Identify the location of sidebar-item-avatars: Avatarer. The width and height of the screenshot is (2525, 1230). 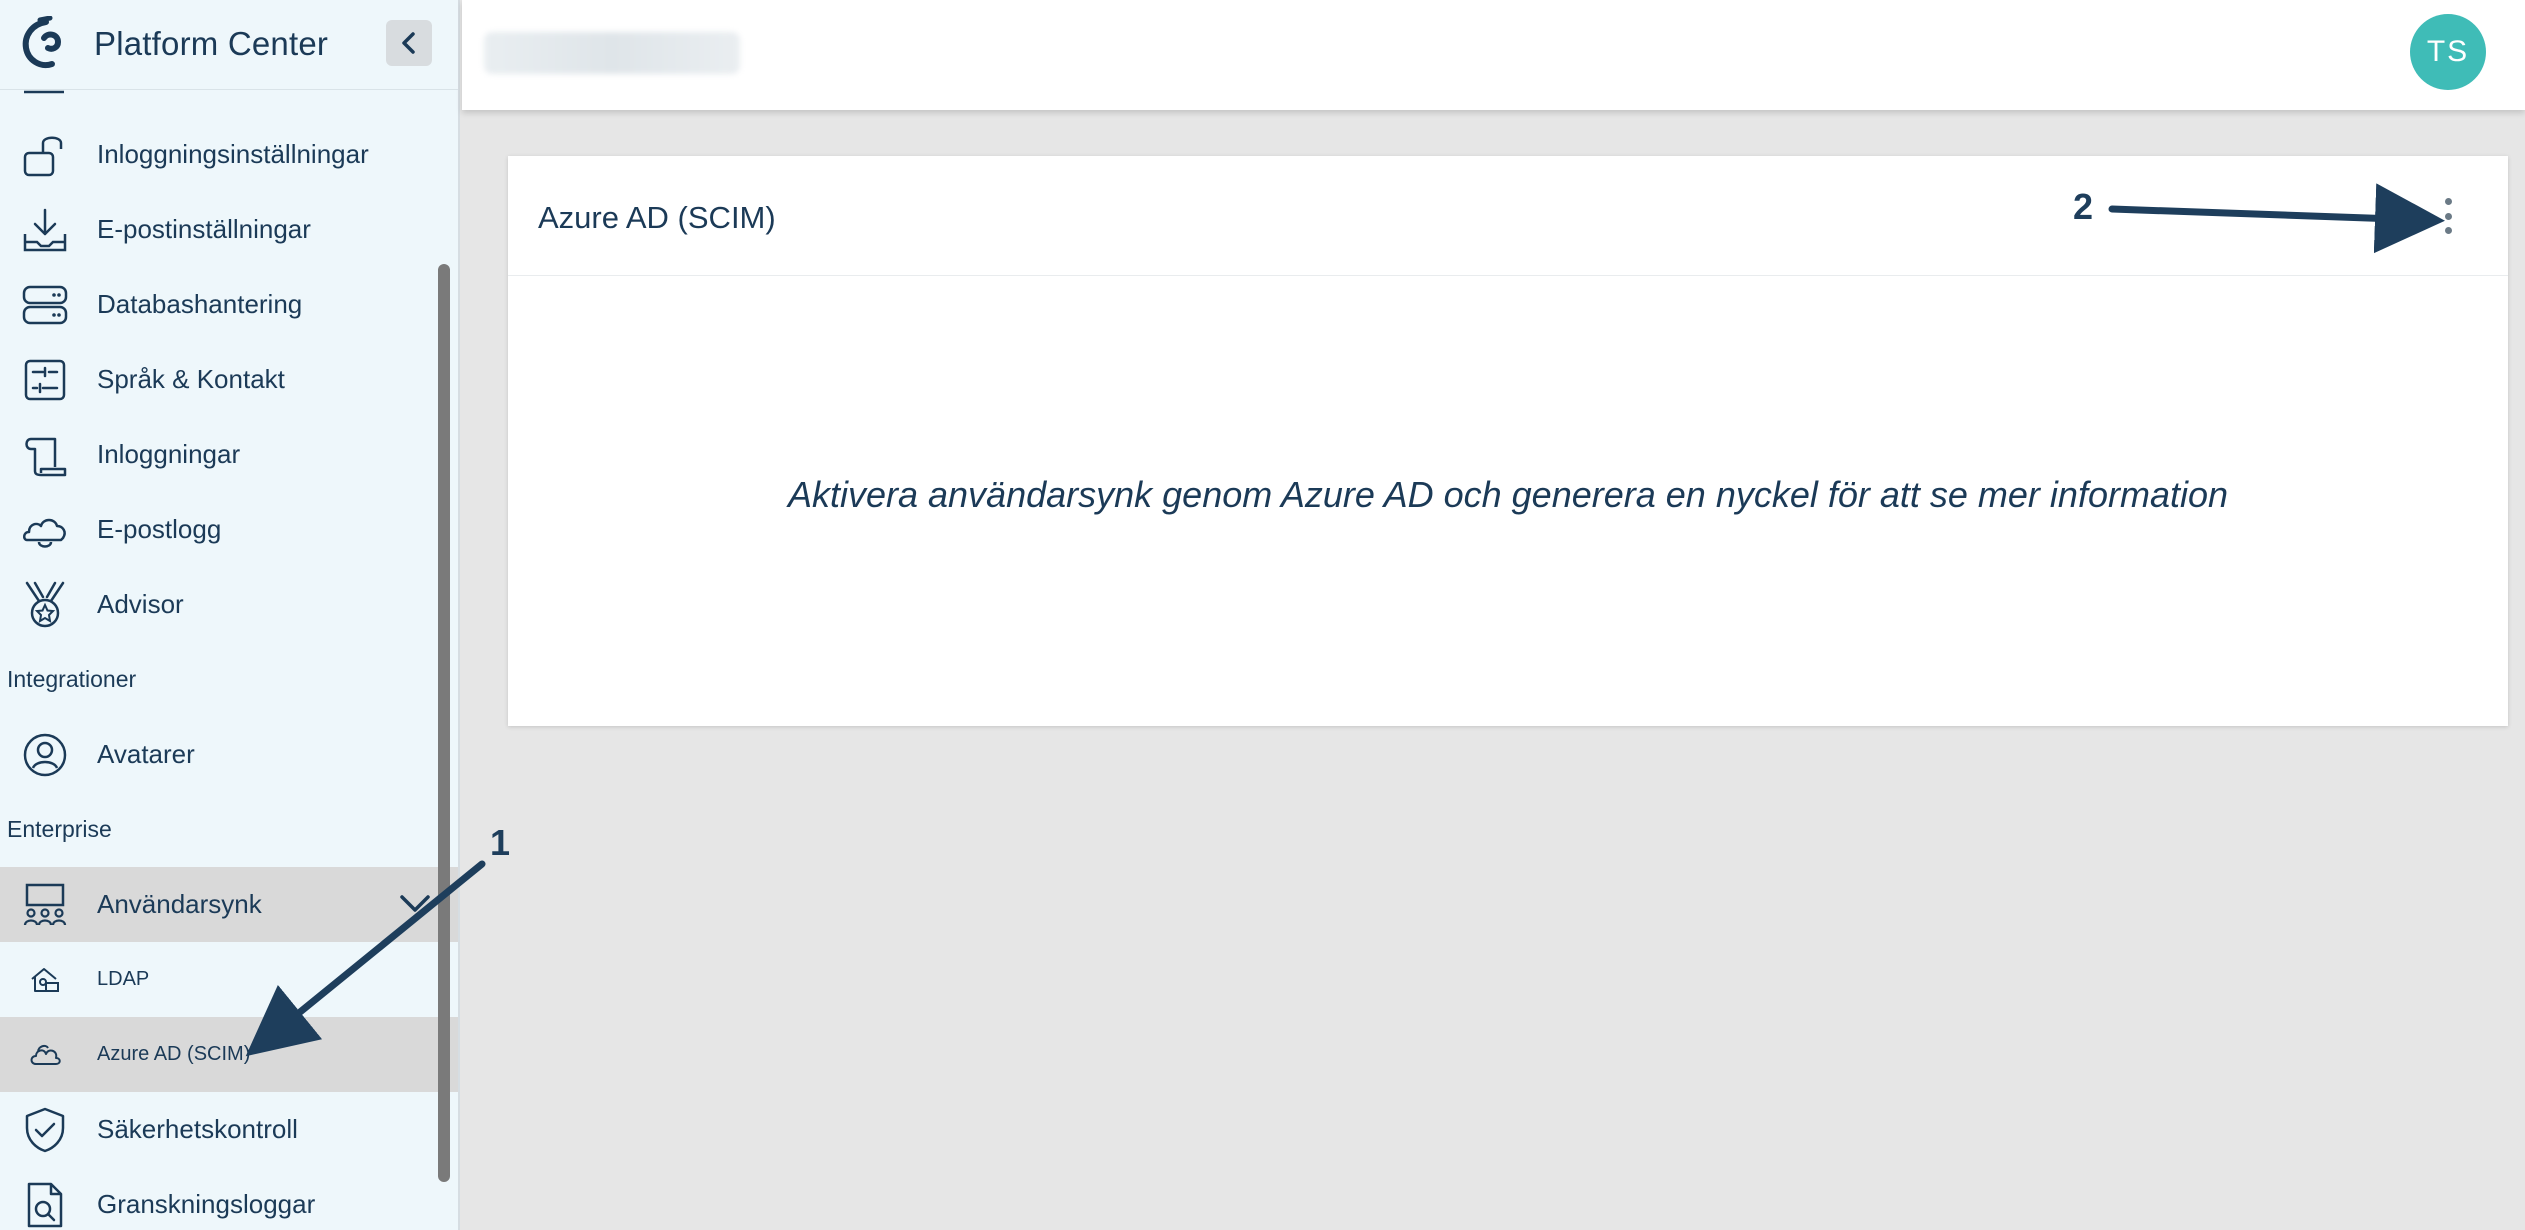
(229, 754).